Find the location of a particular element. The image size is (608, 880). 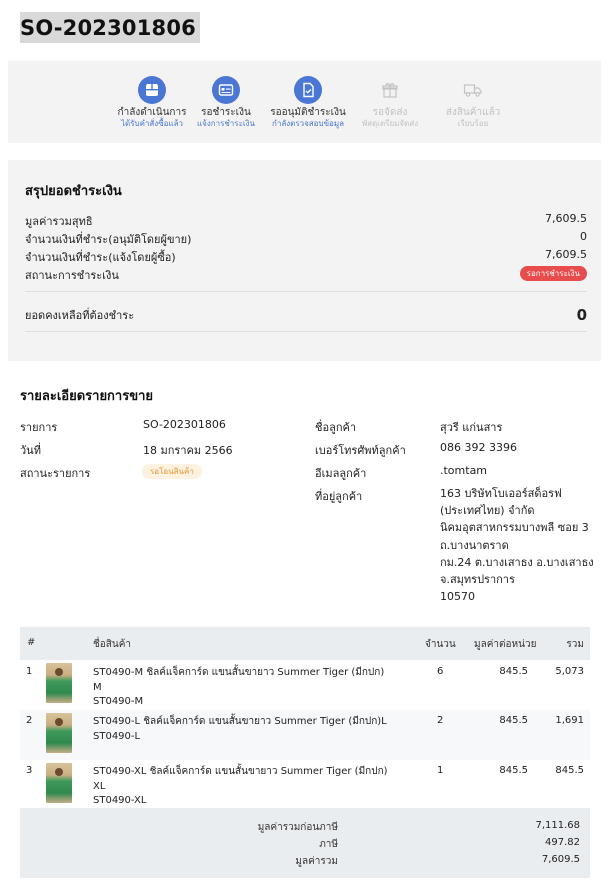

address-line: นิคมอุตสาหกรรมบางพลี ซอย 3 is located at coordinates (514, 528).